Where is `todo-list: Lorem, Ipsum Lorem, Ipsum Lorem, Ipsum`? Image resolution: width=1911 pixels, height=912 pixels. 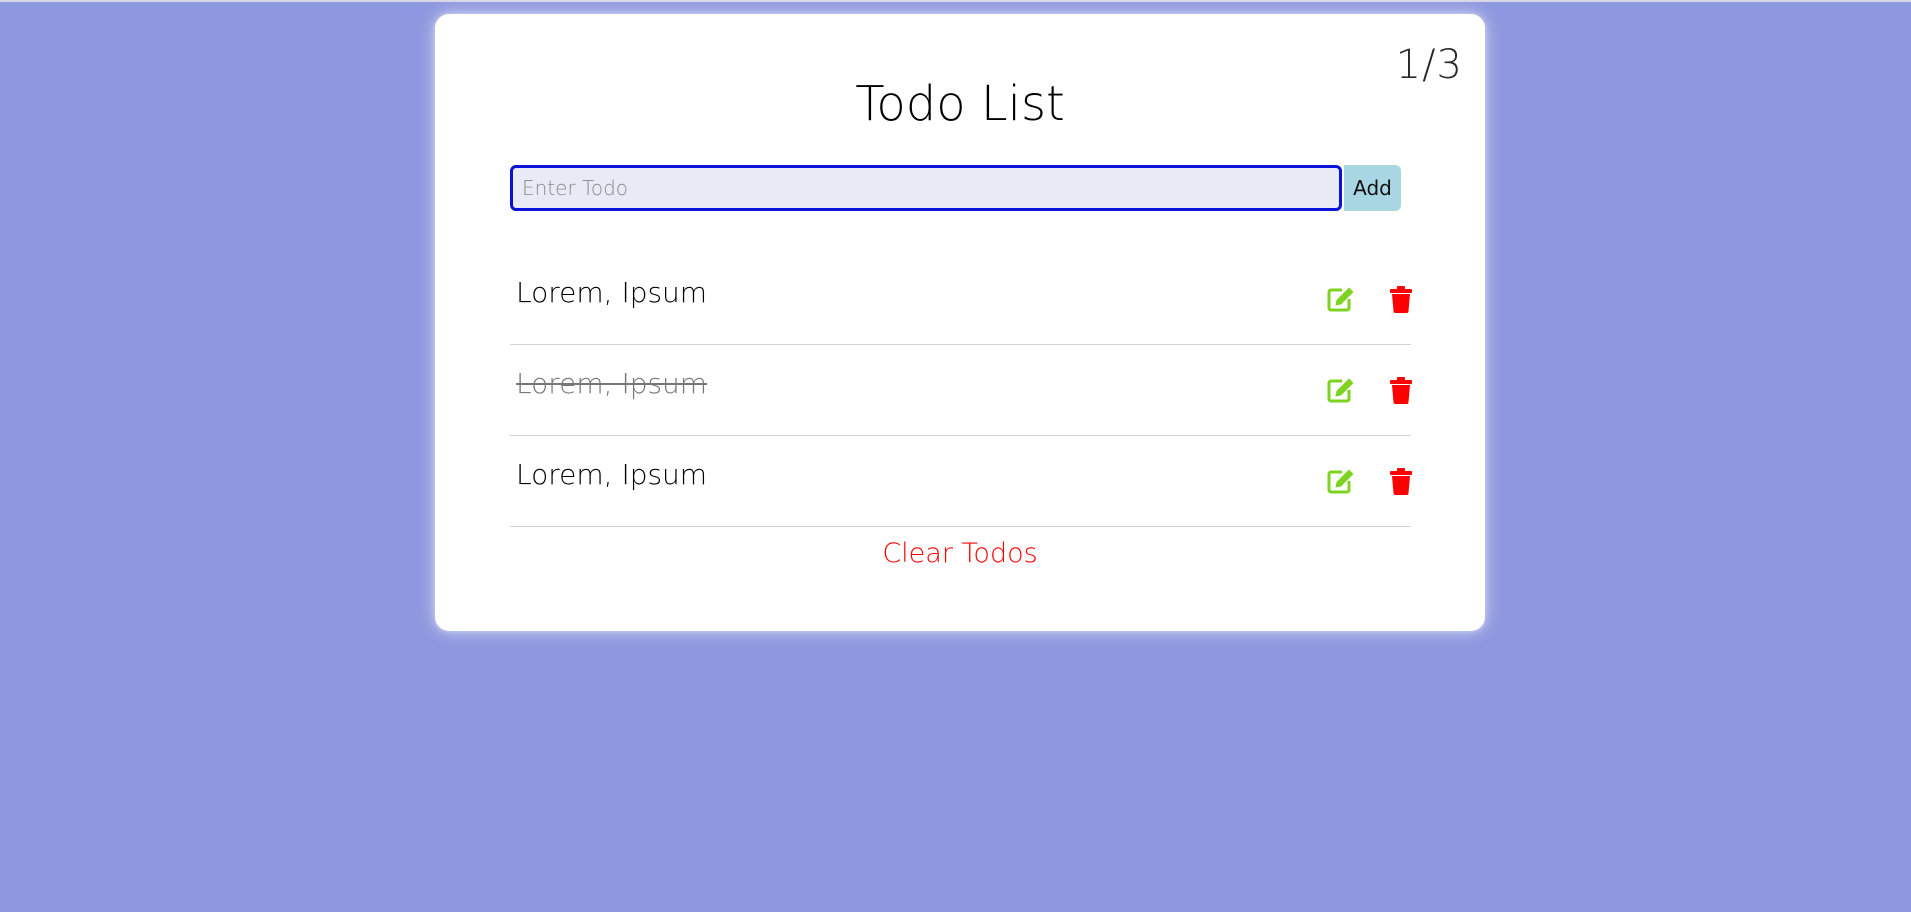 todo-list: Lorem, Ipsum Lorem, Ipsum Lorem, Ipsum is located at coordinates (961, 390).